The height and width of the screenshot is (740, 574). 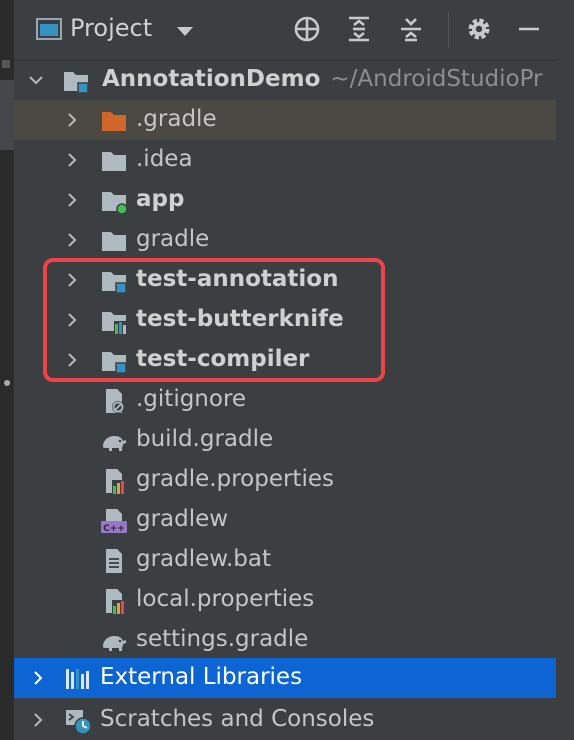 What do you see at coordinates (7, 370) in the screenshot?
I see `left-tool-strip` at bounding box center [7, 370].